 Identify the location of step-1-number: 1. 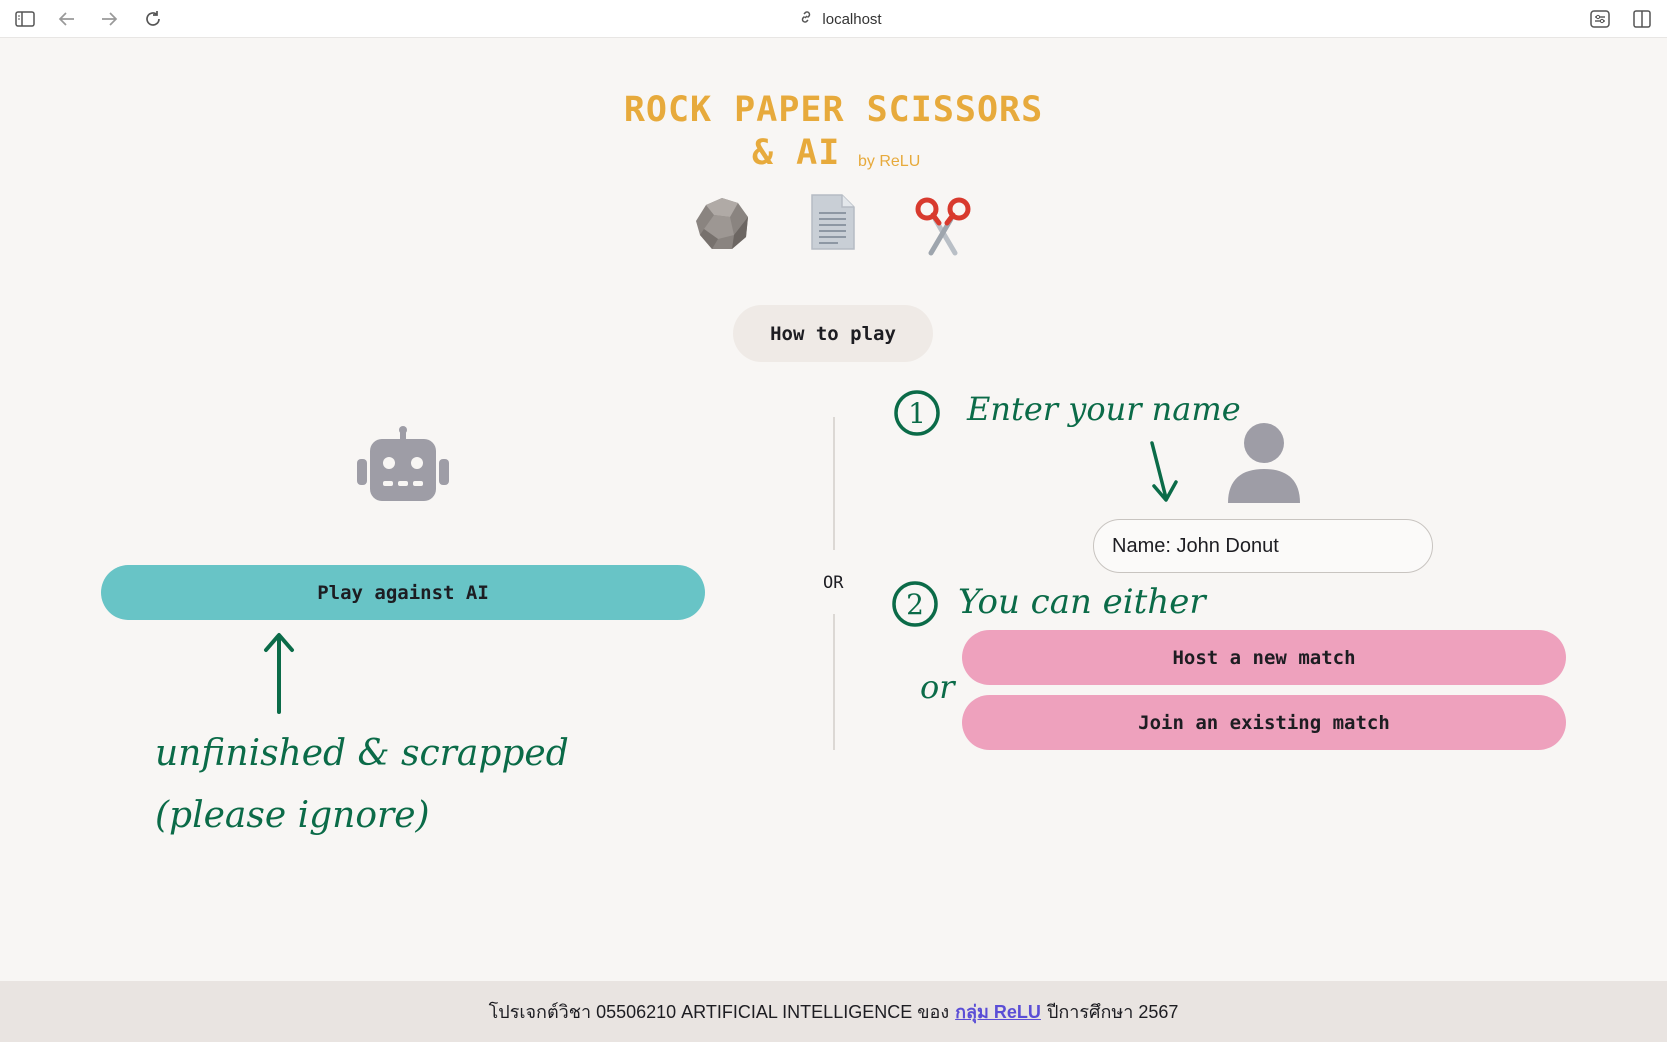
(917, 413).